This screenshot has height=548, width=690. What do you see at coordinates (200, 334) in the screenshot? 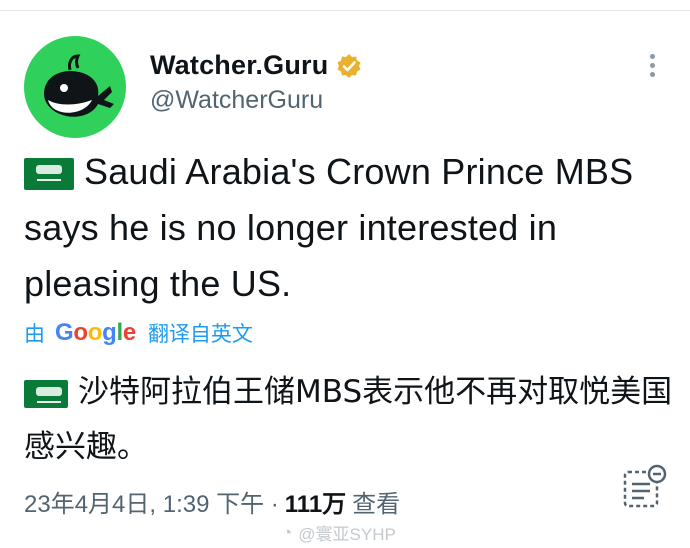
I see `translated-from-label: 翻译自英文` at bounding box center [200, 334].